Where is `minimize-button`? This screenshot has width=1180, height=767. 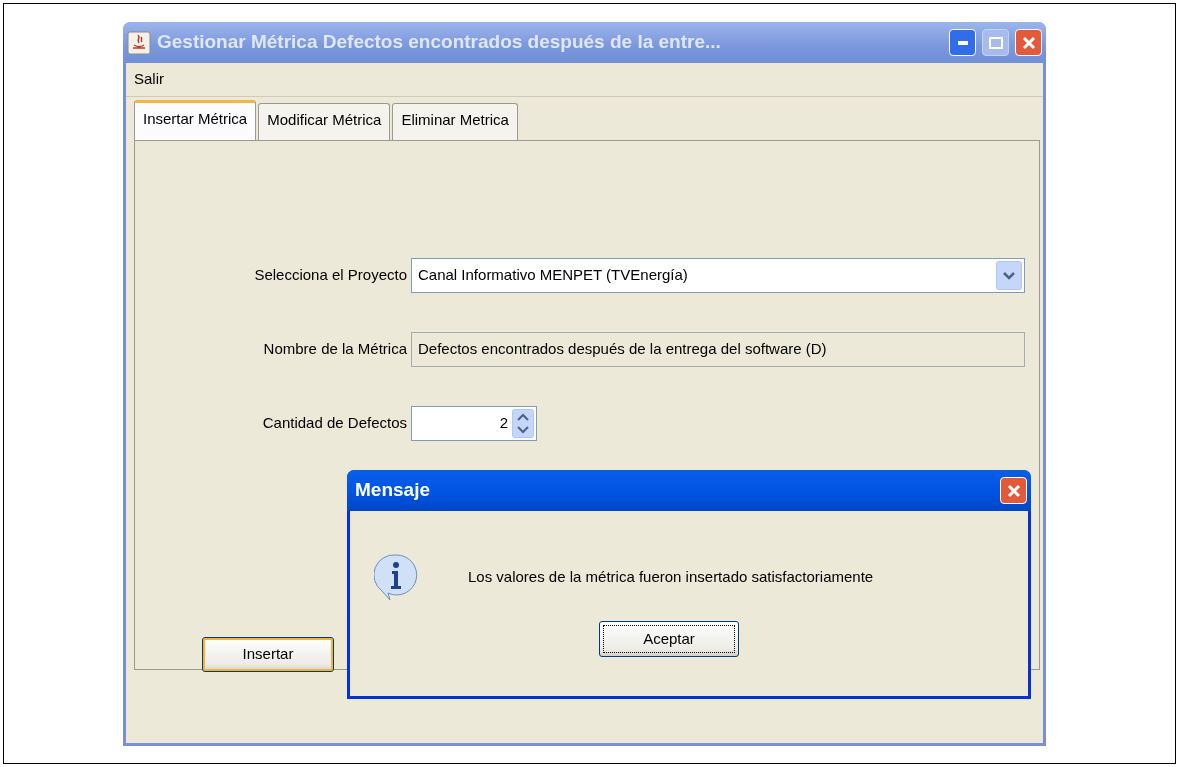
minimize-button is located at coordinates (962, 42).